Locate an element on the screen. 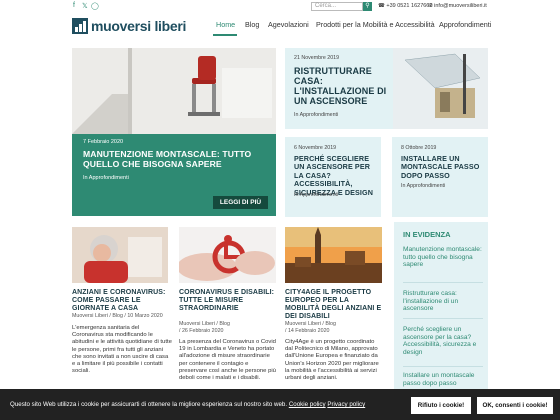  logo-mark is located at coordinates (80, 26).